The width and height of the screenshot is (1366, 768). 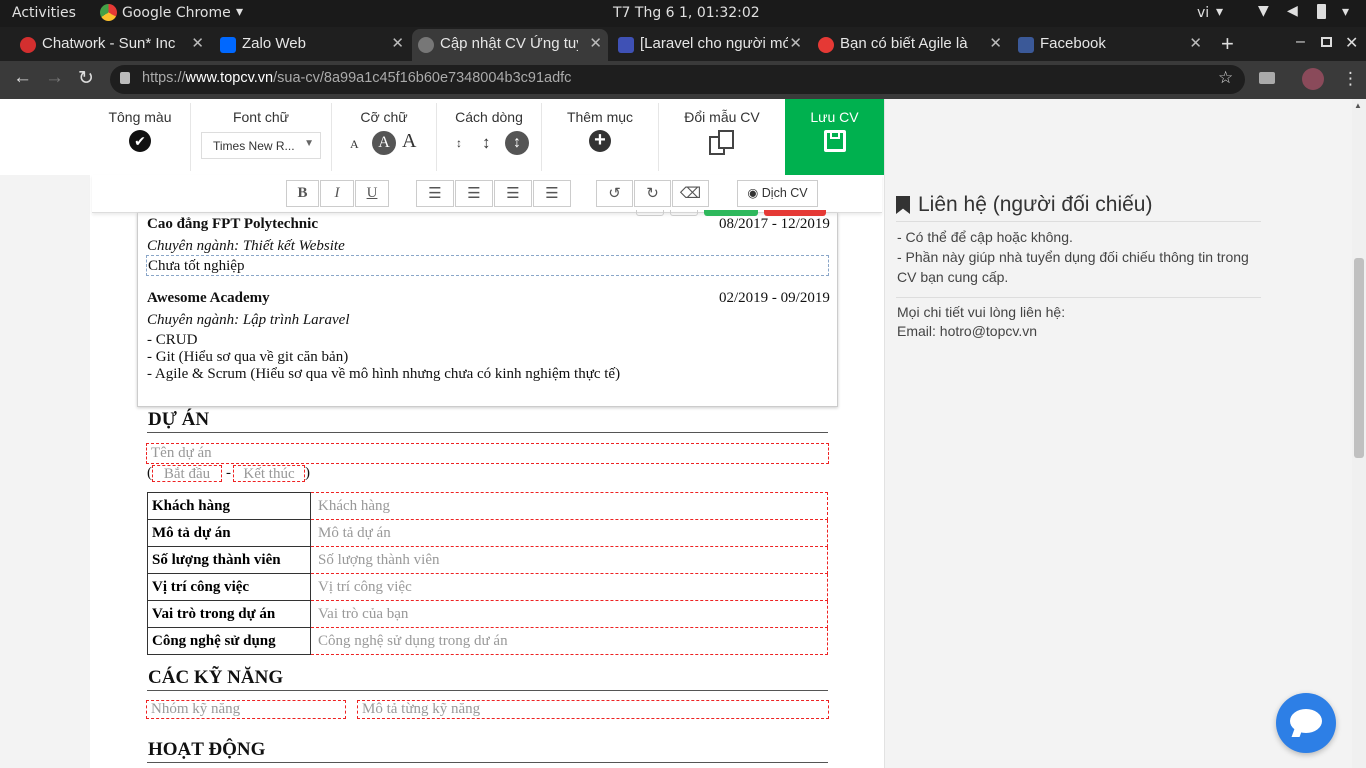 I want to click on facebook-favicon-icon, so click(x=1026, y=45).